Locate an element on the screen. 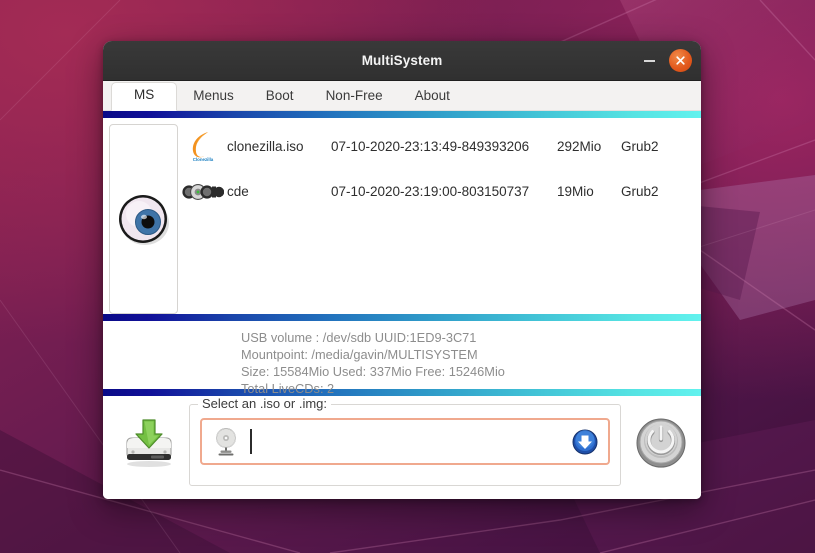 This screenshot has width=815, height=553. hard-drive-download-icon is located at coordinates (149, 436).